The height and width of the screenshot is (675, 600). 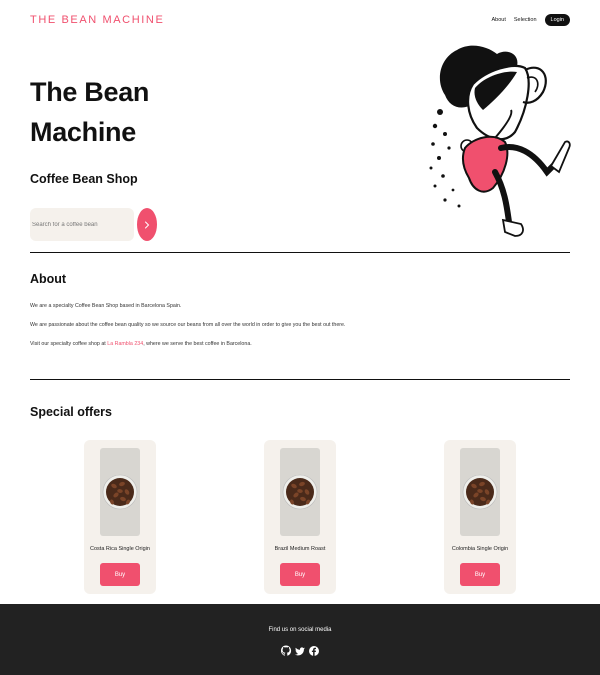 I want to click on coffee-character-illustration, so click(x=500, y=141).